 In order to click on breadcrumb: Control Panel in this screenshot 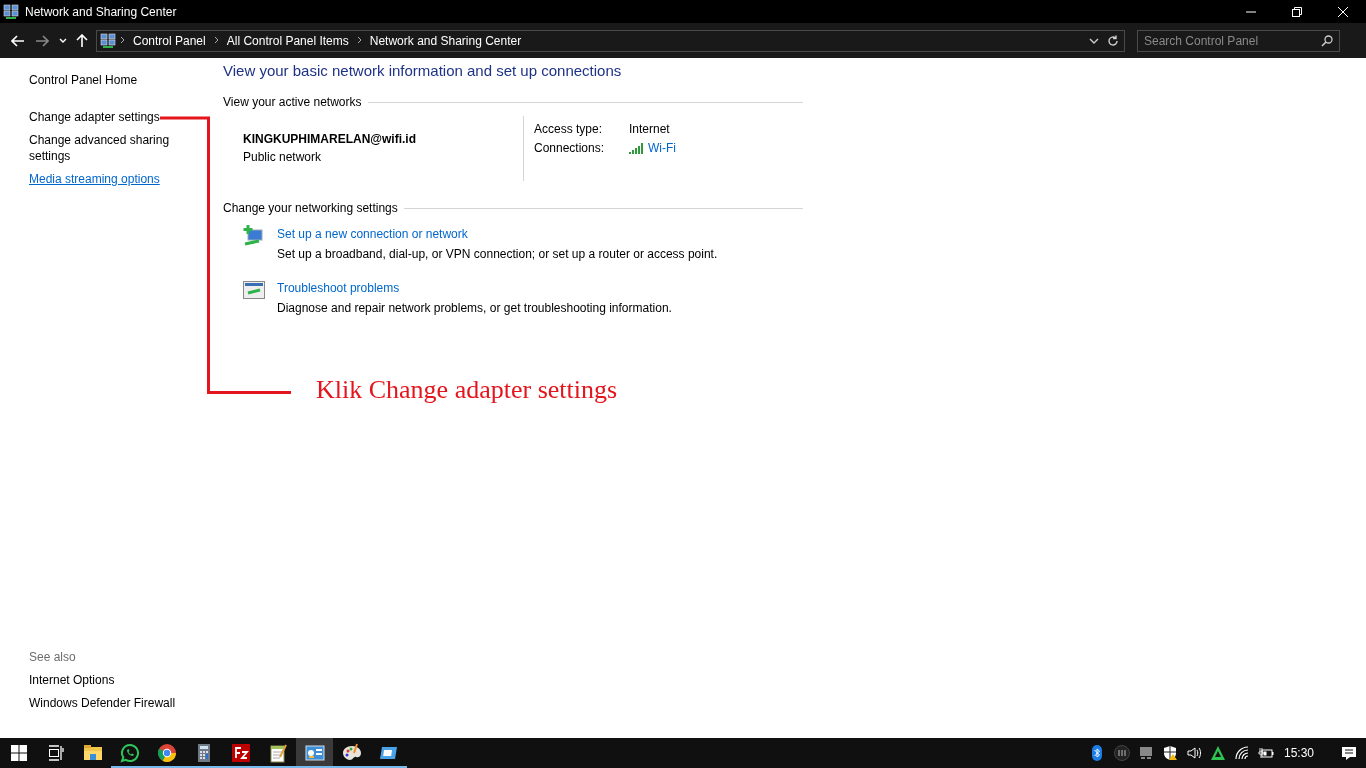, I will do `click(169, 40)`.